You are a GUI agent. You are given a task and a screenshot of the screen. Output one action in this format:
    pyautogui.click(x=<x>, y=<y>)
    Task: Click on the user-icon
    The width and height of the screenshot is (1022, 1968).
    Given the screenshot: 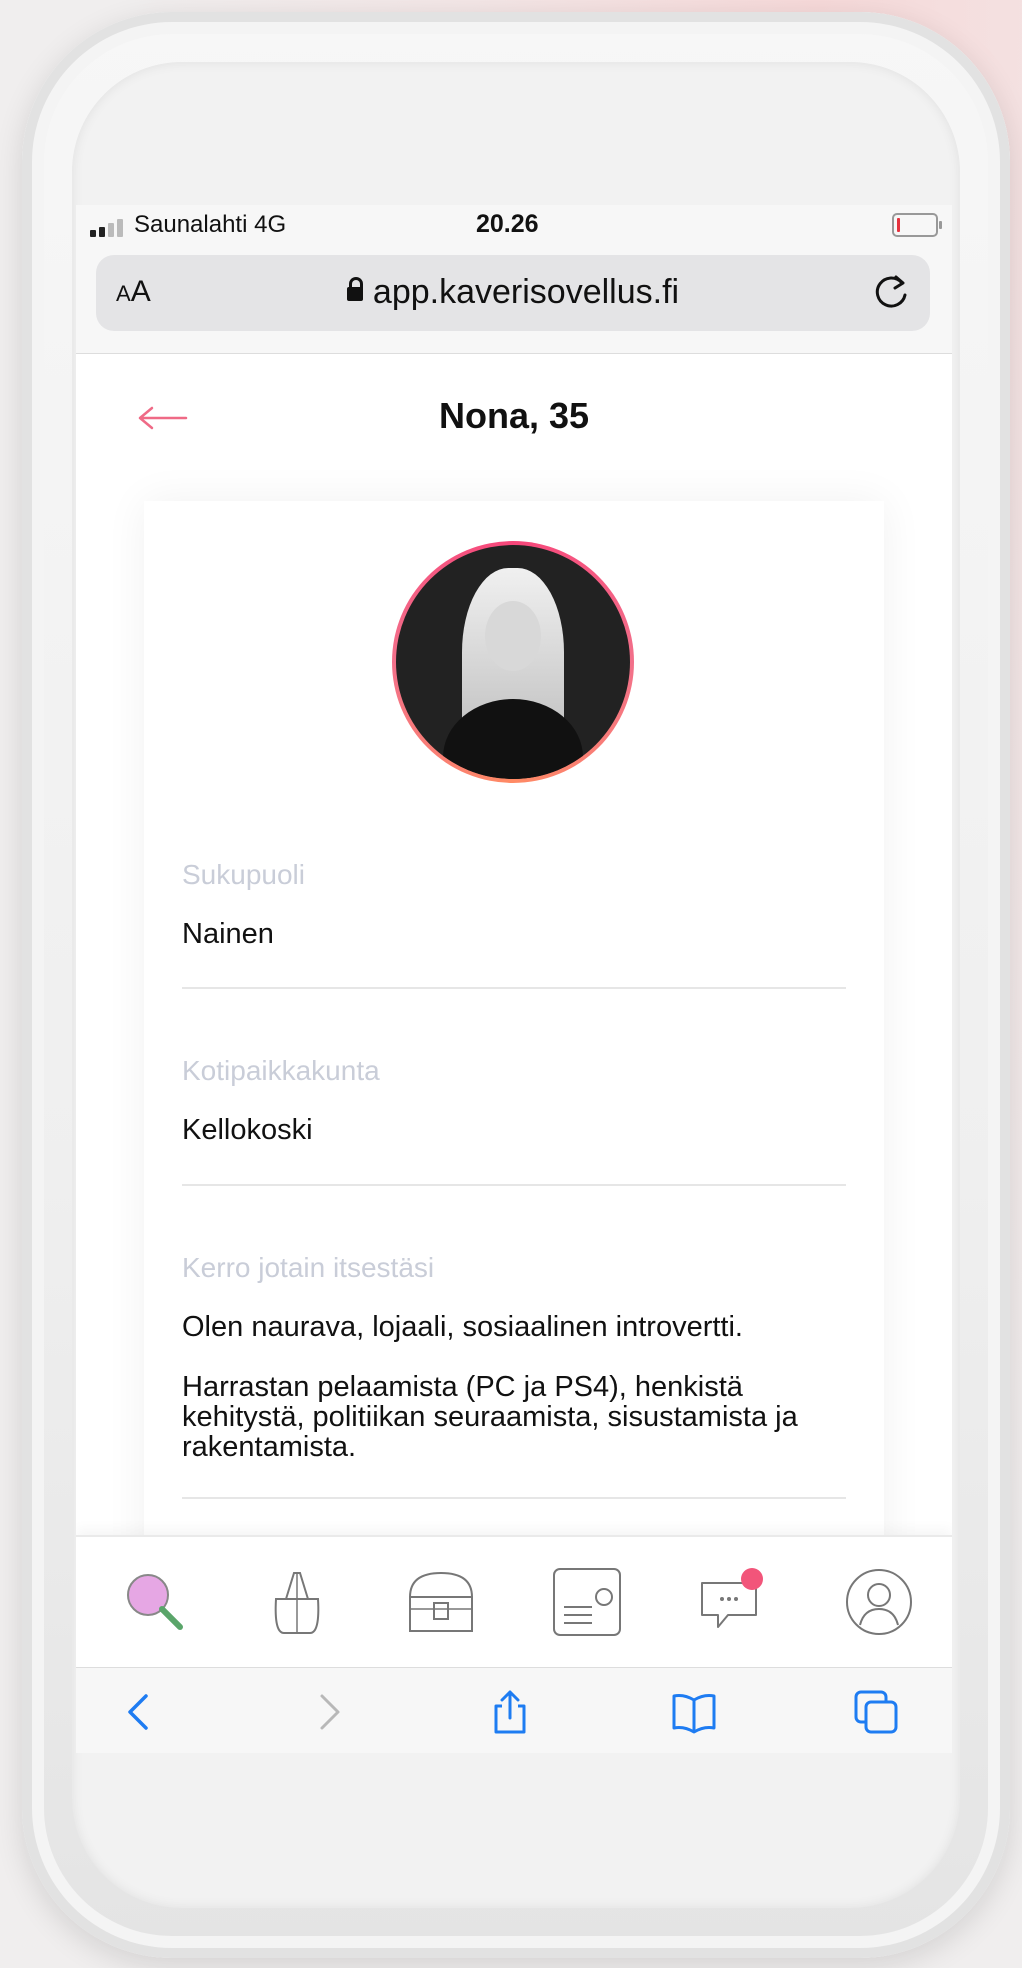 What is the action you would take?
    pyautogui.click(x=879, y=1602)
    